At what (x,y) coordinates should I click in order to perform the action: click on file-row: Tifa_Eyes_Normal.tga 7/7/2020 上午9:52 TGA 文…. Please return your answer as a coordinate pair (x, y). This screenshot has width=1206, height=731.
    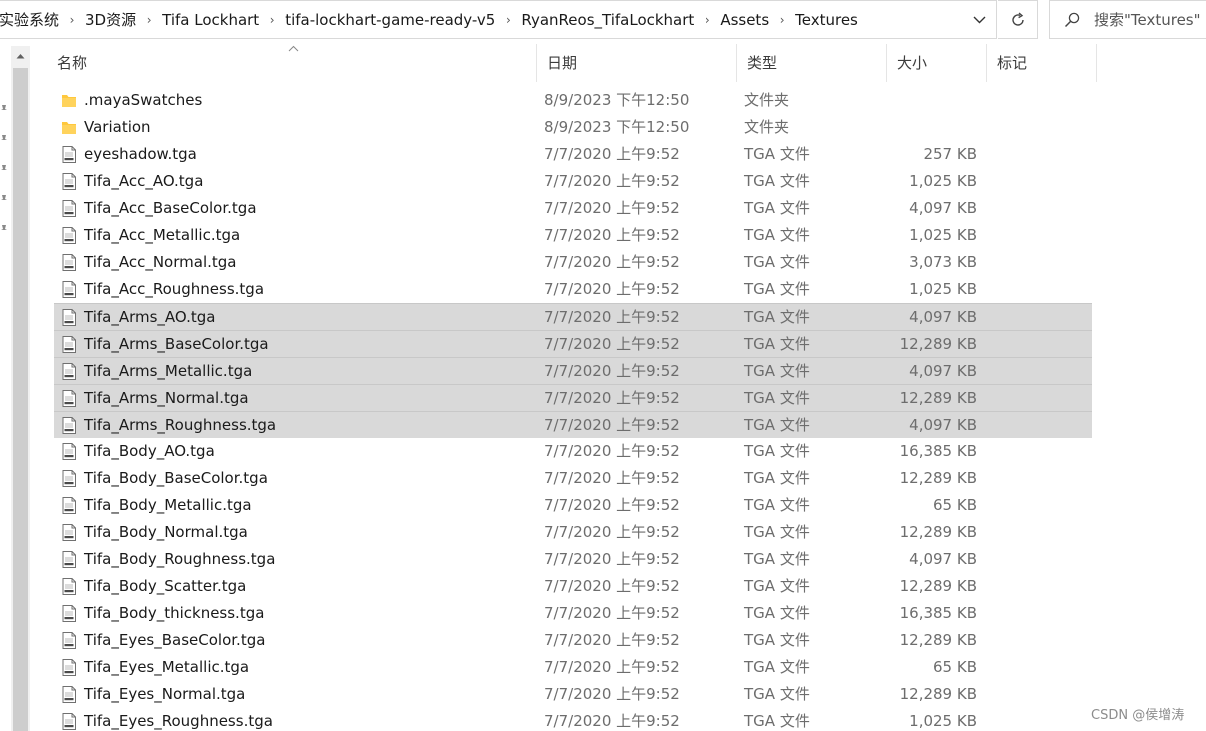
    Looking at the image, I should click on (573, 694).